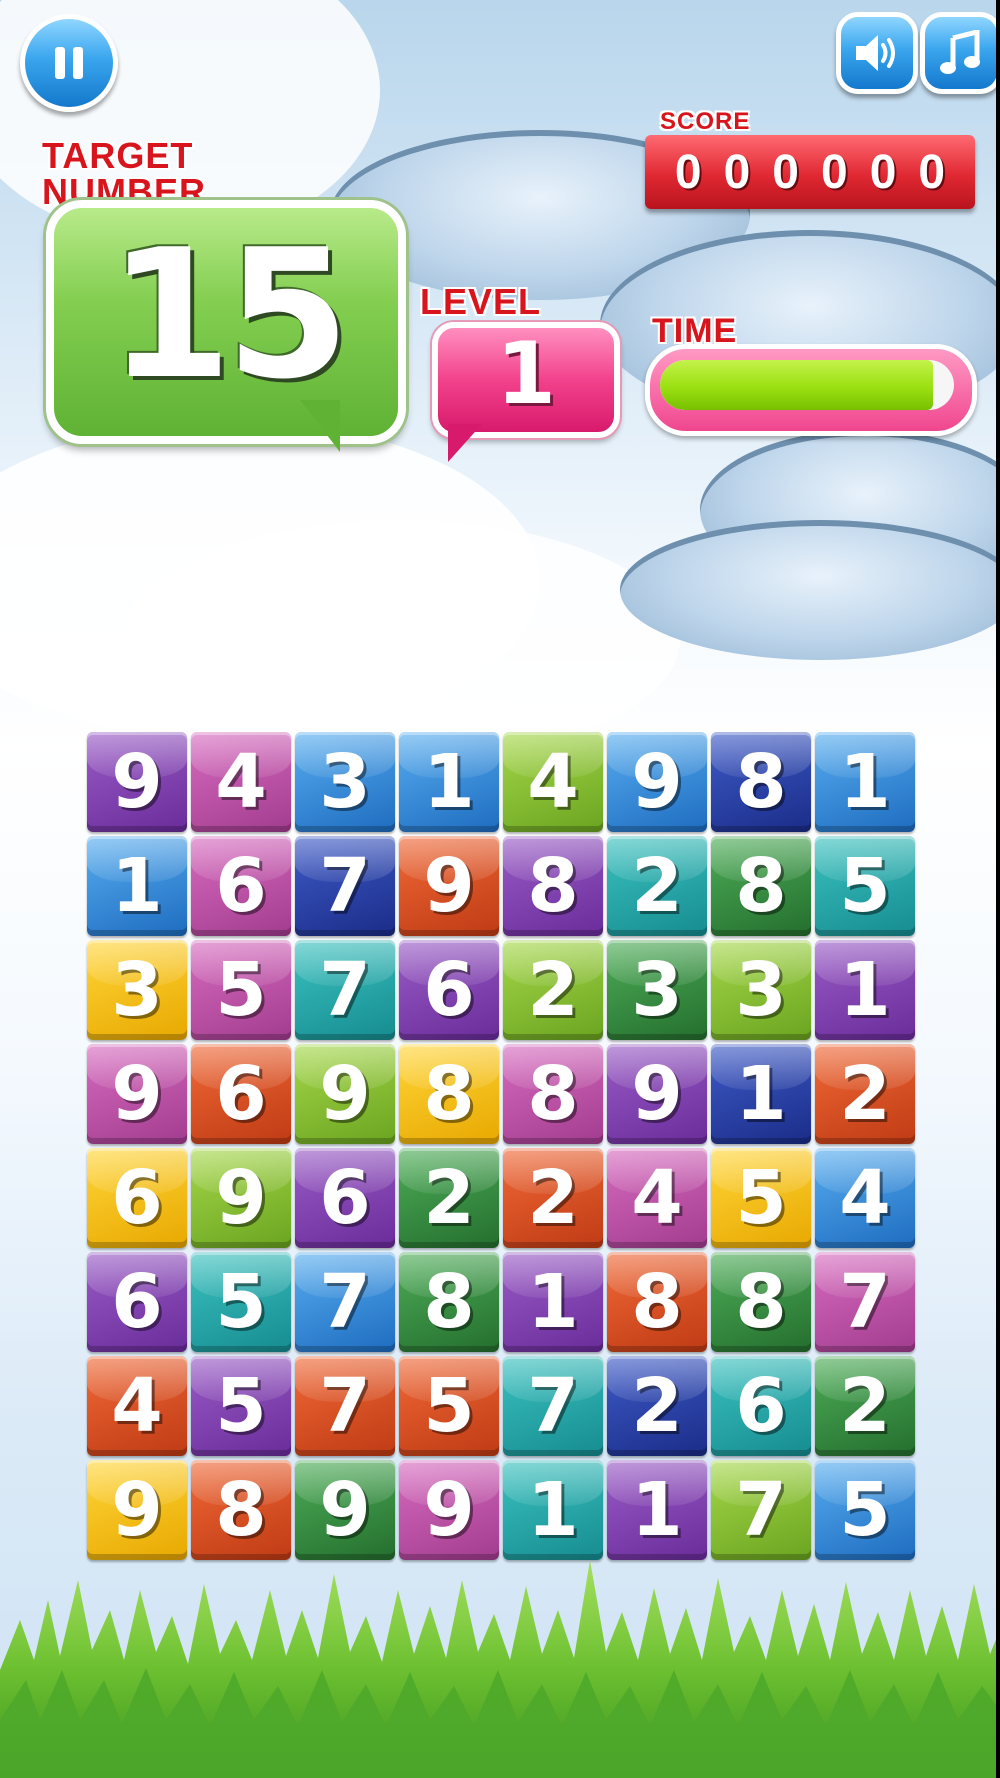 The width and height of the screenshot is (1000, 1778). Describe the element at coordinates (960, 53) in the screenshot. I see `music-button` at that location.